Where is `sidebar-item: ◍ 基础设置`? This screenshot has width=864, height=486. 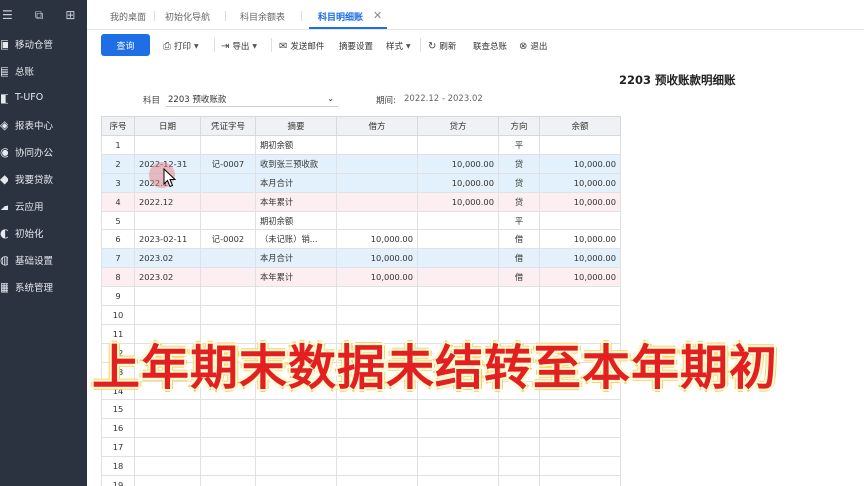
sidebar-item: ◍ 基础设置 is located at coordinates (43, 259).